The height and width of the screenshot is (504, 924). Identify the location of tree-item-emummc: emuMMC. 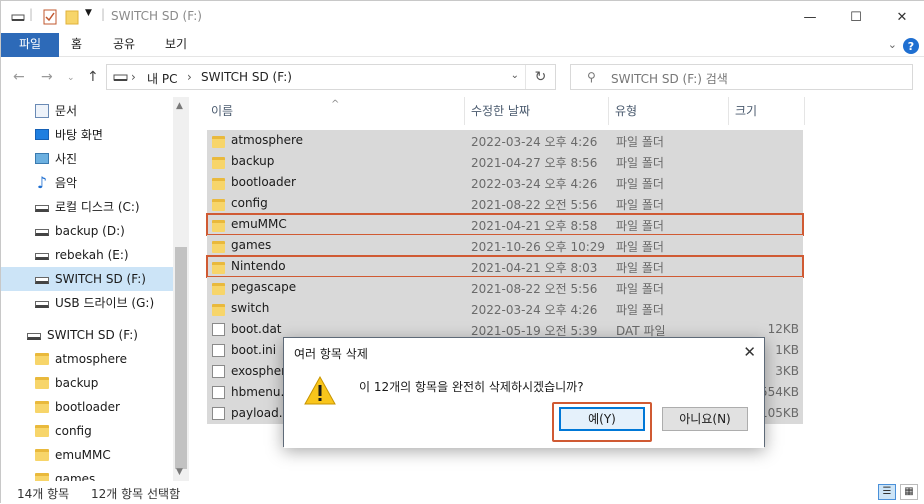
(87, 455).